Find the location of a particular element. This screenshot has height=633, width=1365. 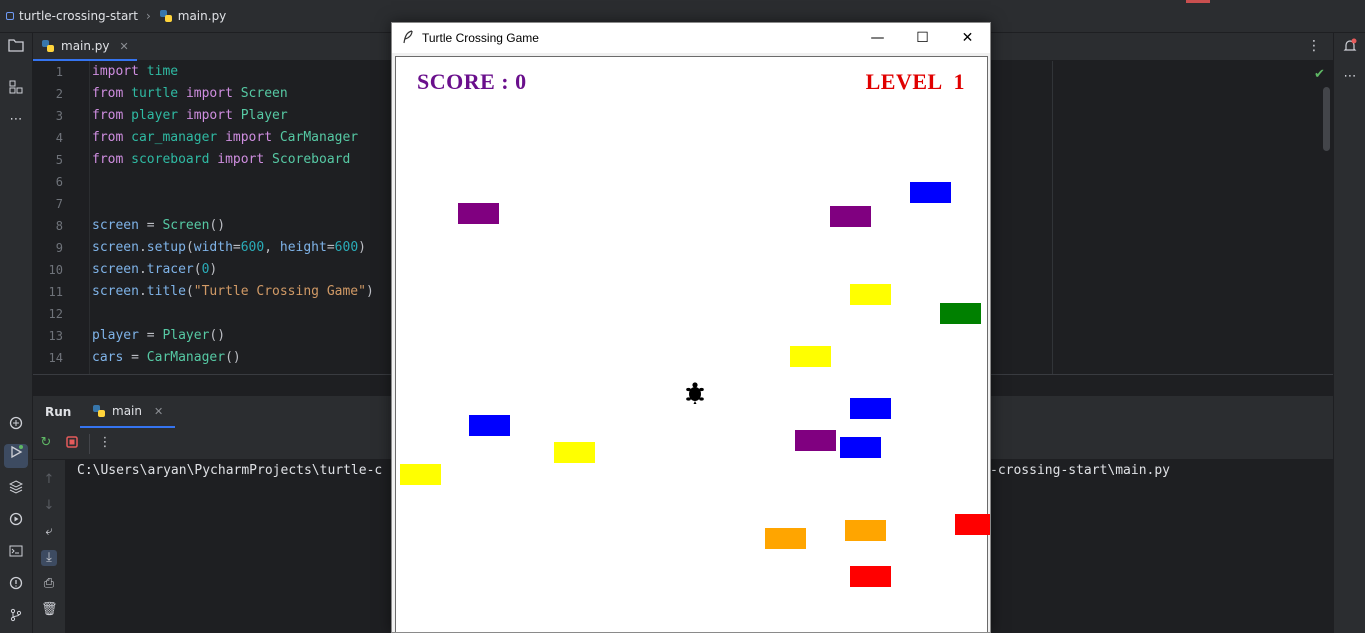

maximize-button: ☐ is located at coordinates (922, 38).